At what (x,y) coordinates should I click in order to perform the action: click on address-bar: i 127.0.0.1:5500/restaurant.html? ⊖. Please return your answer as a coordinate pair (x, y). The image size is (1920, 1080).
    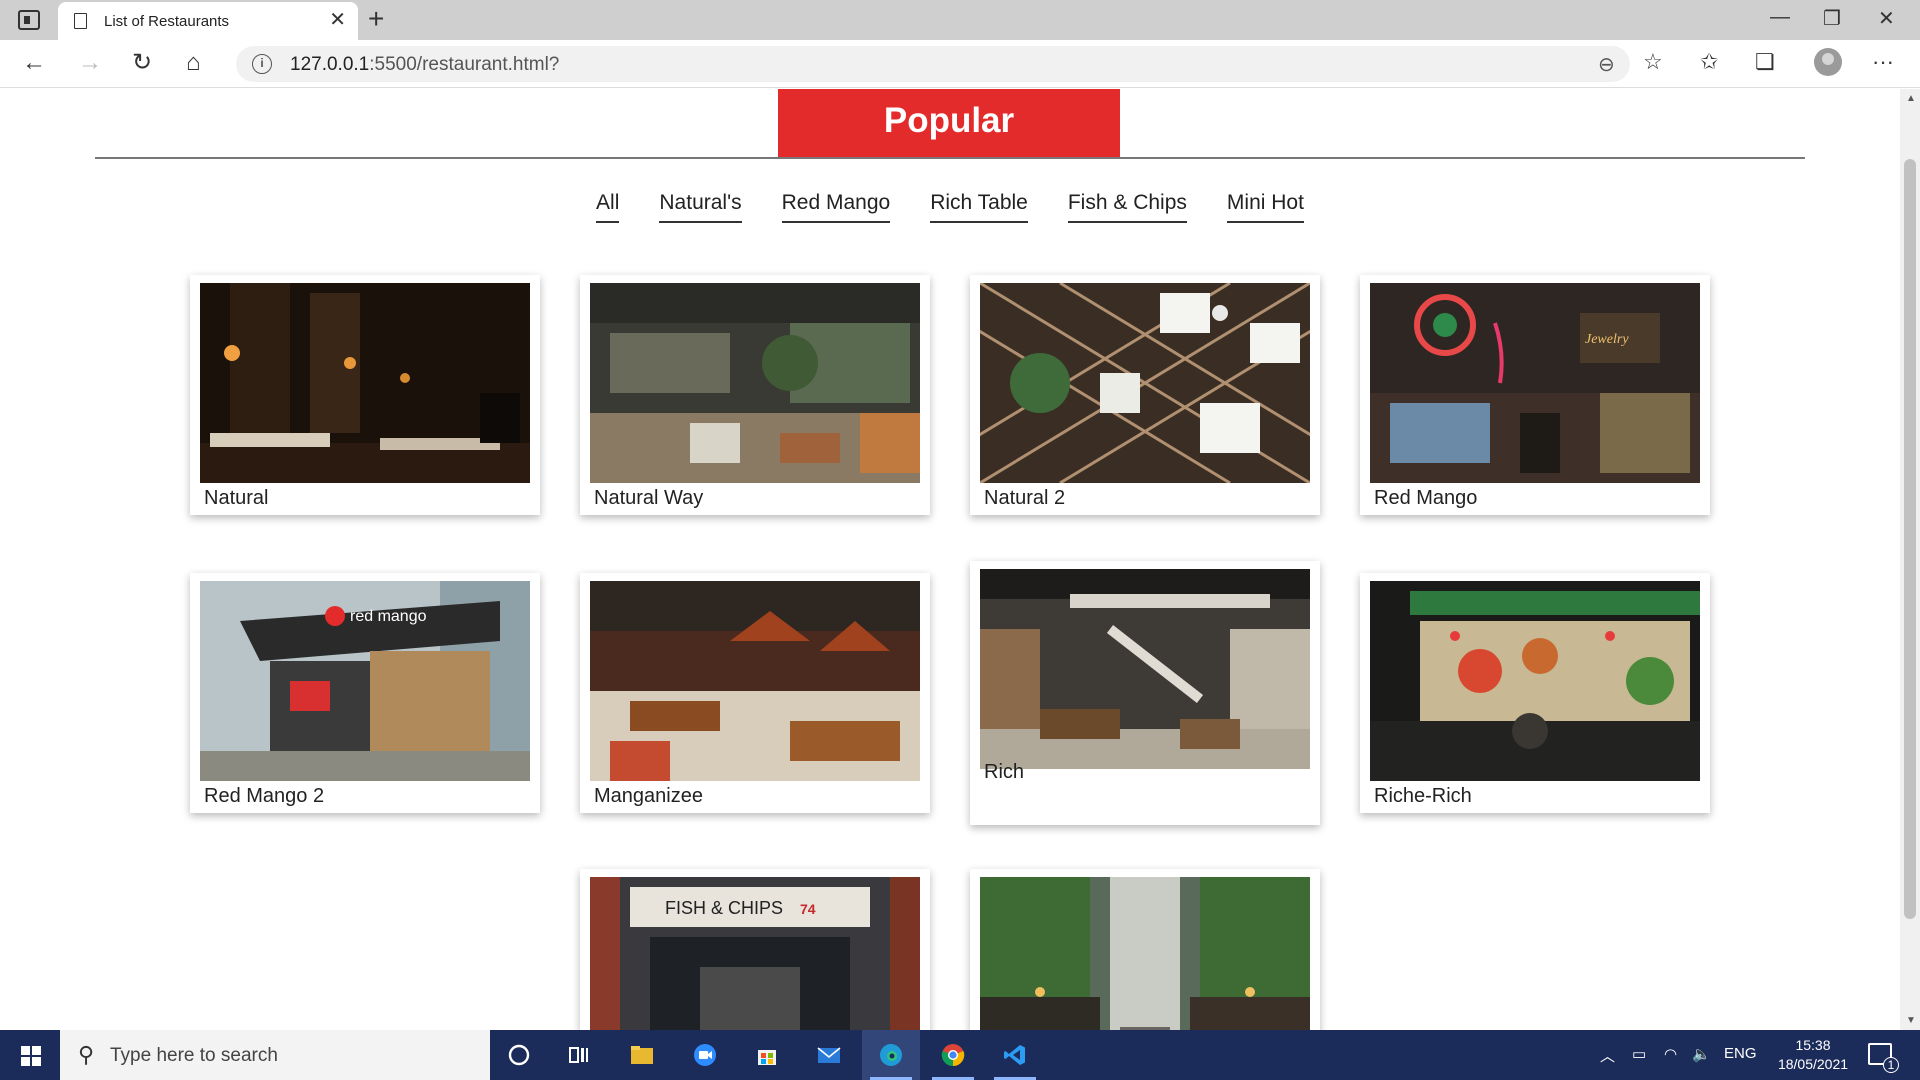
    Looking at the image, I should click on (933, 64).